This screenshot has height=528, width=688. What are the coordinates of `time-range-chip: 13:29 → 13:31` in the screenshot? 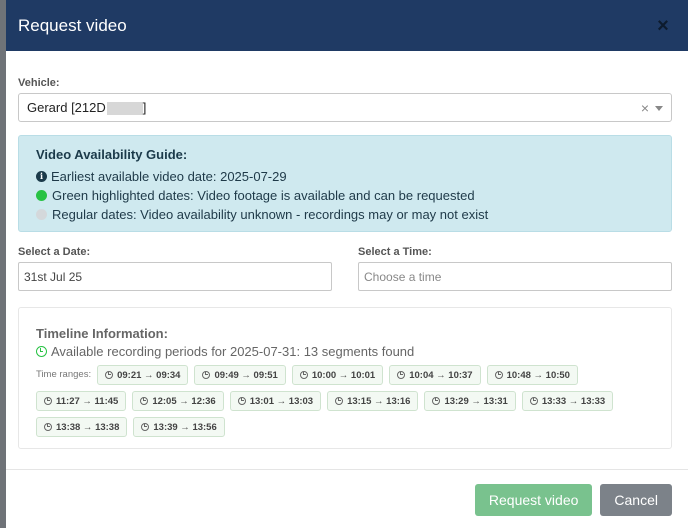 It's located at (470, 401).